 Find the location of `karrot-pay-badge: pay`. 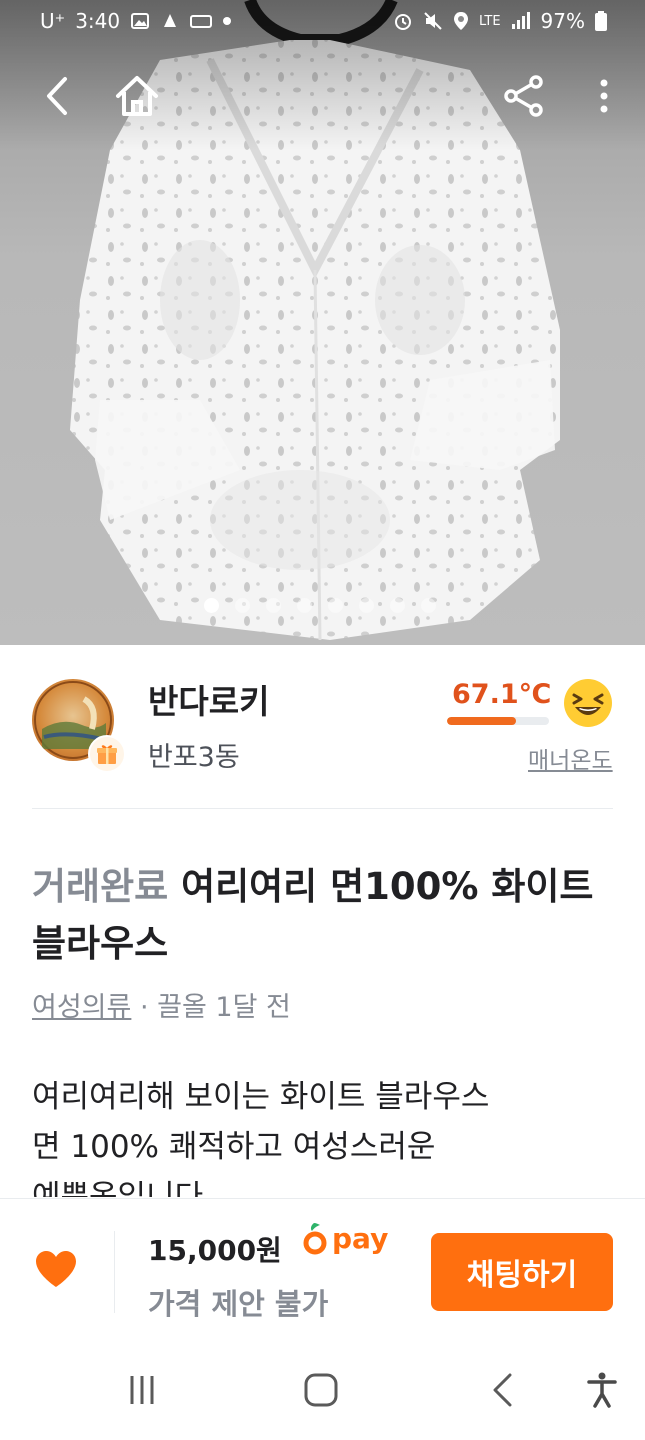

karrot-pay-badge: pay is located at coordinates (345, 1238).